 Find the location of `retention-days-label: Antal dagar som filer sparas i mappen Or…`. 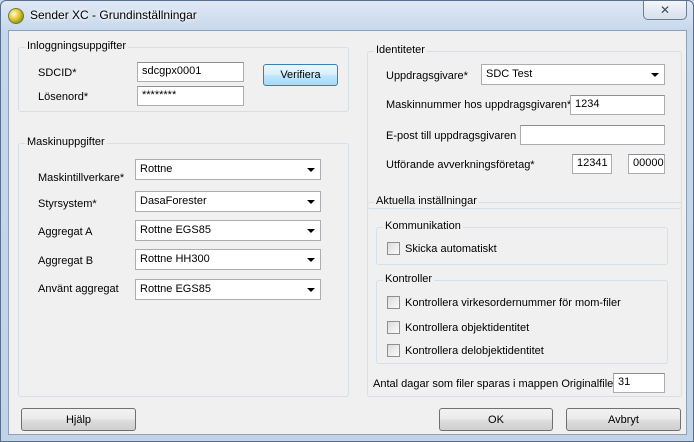

retention-days-label: Antal dagar som filer sparas i mappen Or… is located at coordinates (497, 384).